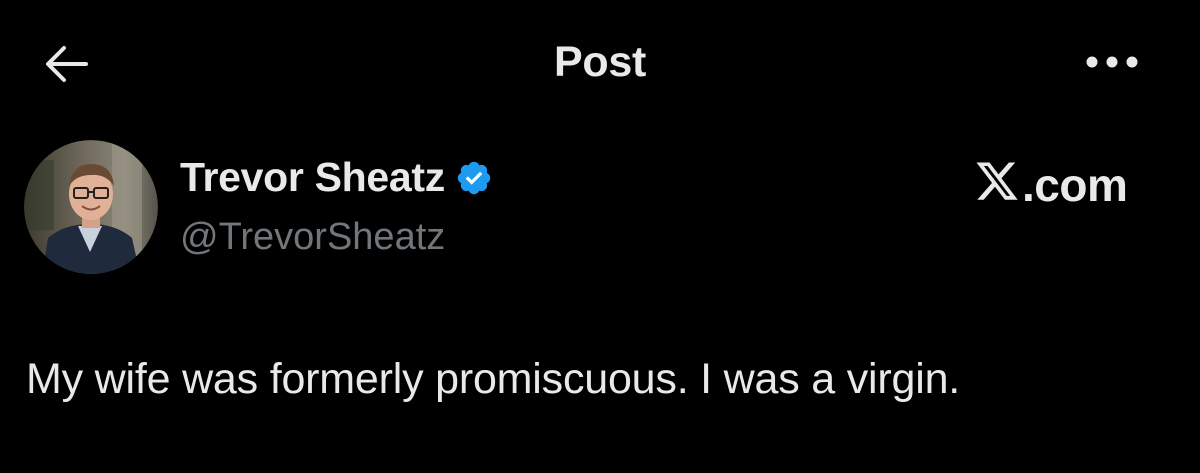 The height and width of the screenshot is (473, 1200). I want to click on author-name-row: Trevor Sheatz, so click(337, 177).